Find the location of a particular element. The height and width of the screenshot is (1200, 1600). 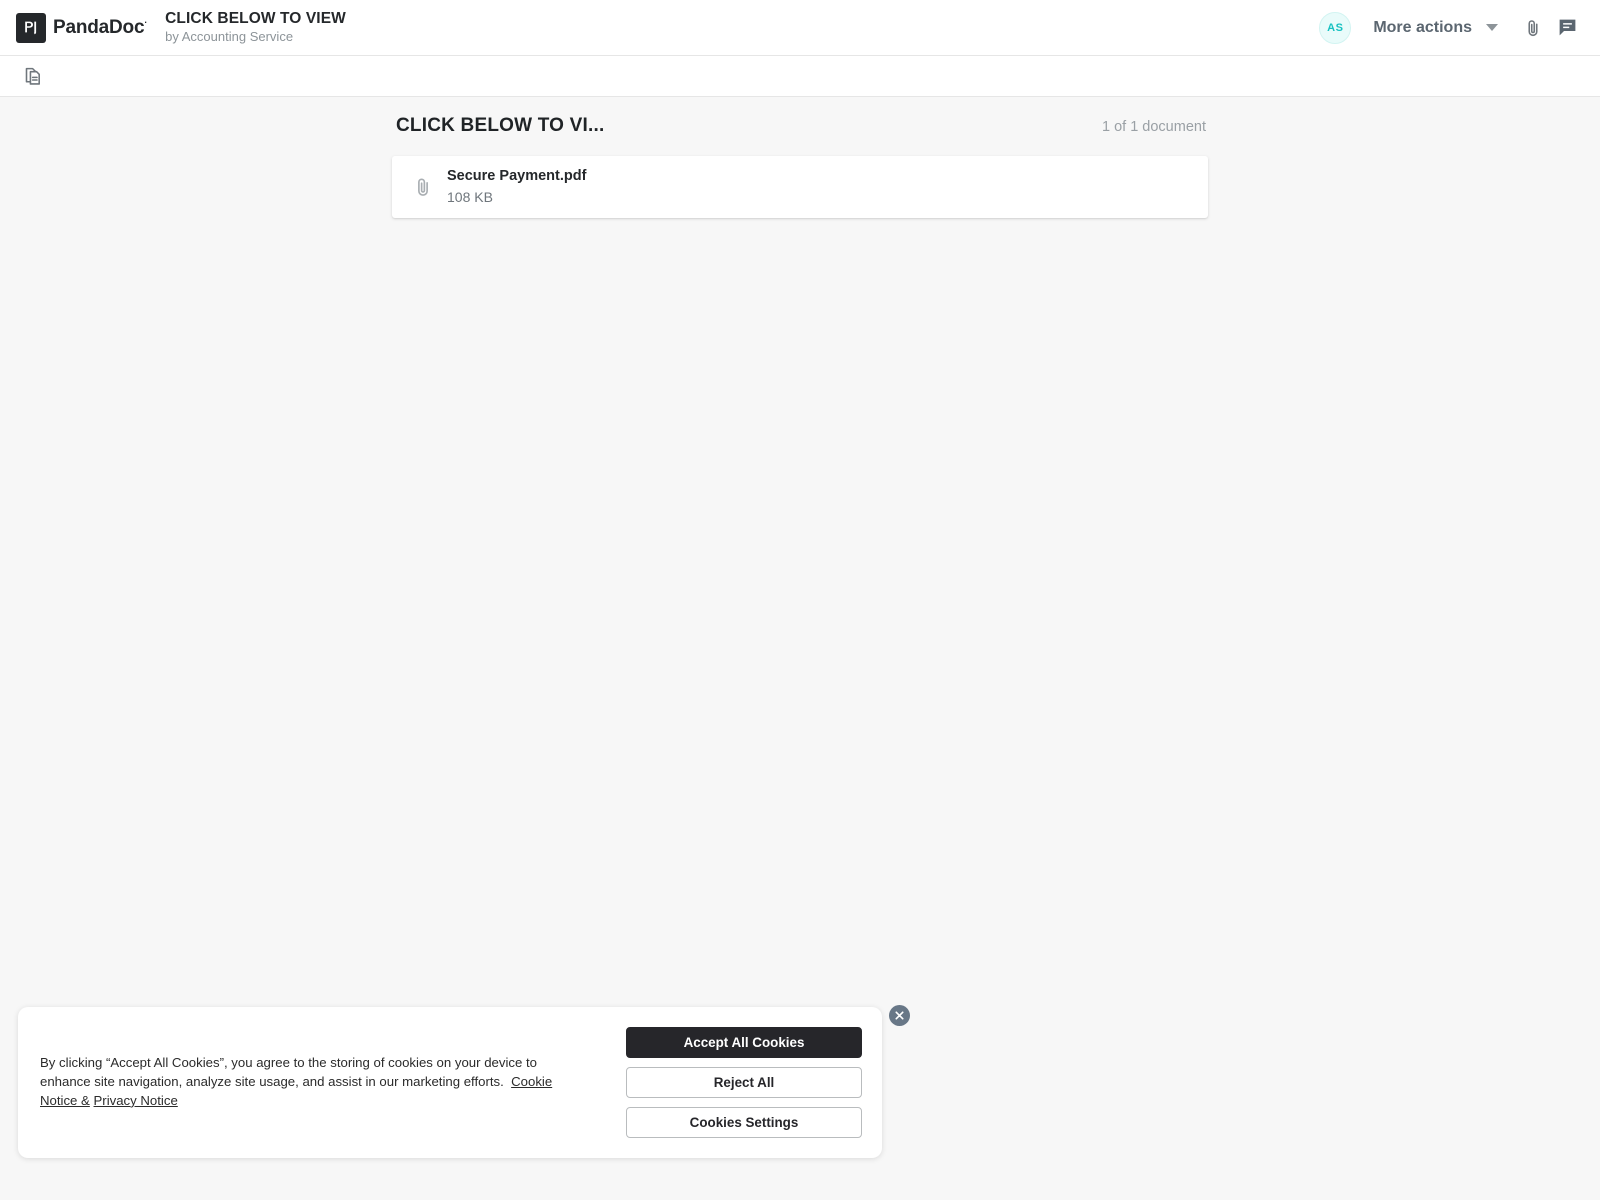

trademark-mark: · is located at coordinates (146, 22).